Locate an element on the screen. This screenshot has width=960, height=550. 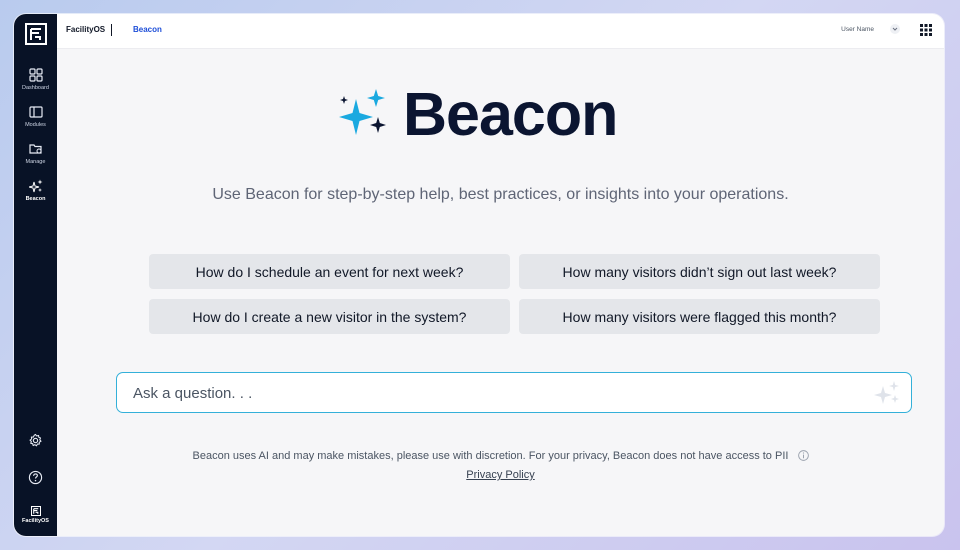
breadcrumb-current: Beacon is located at coordinates (147, 29).